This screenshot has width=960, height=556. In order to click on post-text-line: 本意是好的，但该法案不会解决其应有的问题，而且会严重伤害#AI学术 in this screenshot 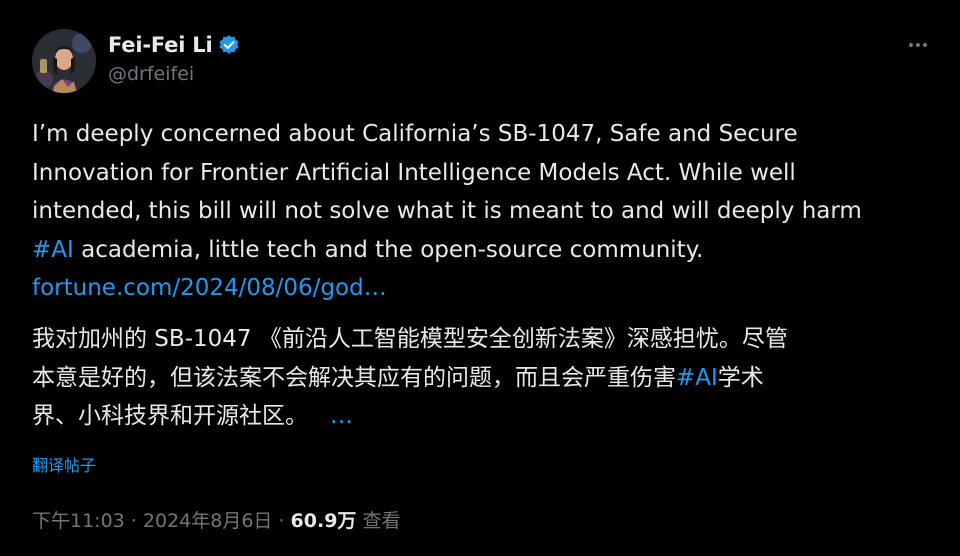, I will do `click(482, 378)`.